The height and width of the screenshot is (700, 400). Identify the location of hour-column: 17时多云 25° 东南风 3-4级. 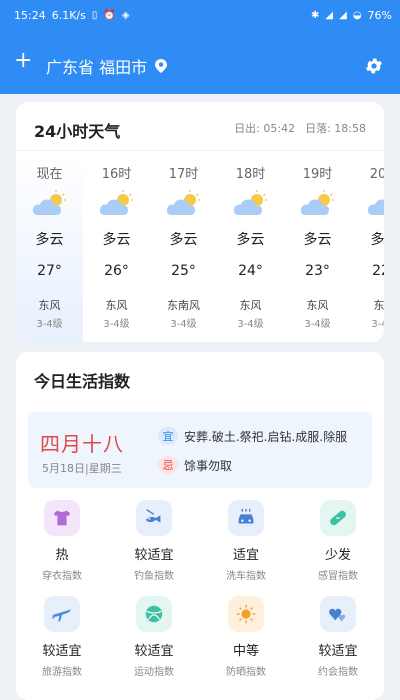
(183, 246).